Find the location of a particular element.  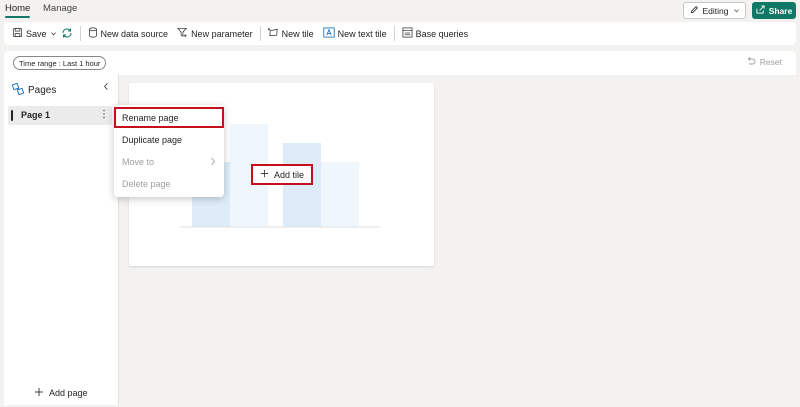

menu-item-duplicate-page: Duplicate page is located at coordinates (169, 139).